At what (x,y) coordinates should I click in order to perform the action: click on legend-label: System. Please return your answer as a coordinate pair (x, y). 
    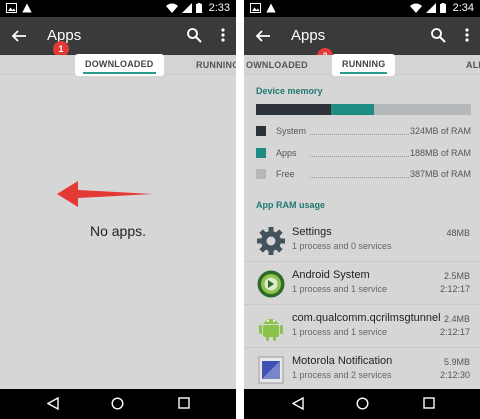
    Looking at the image, I should click on (291, 131).